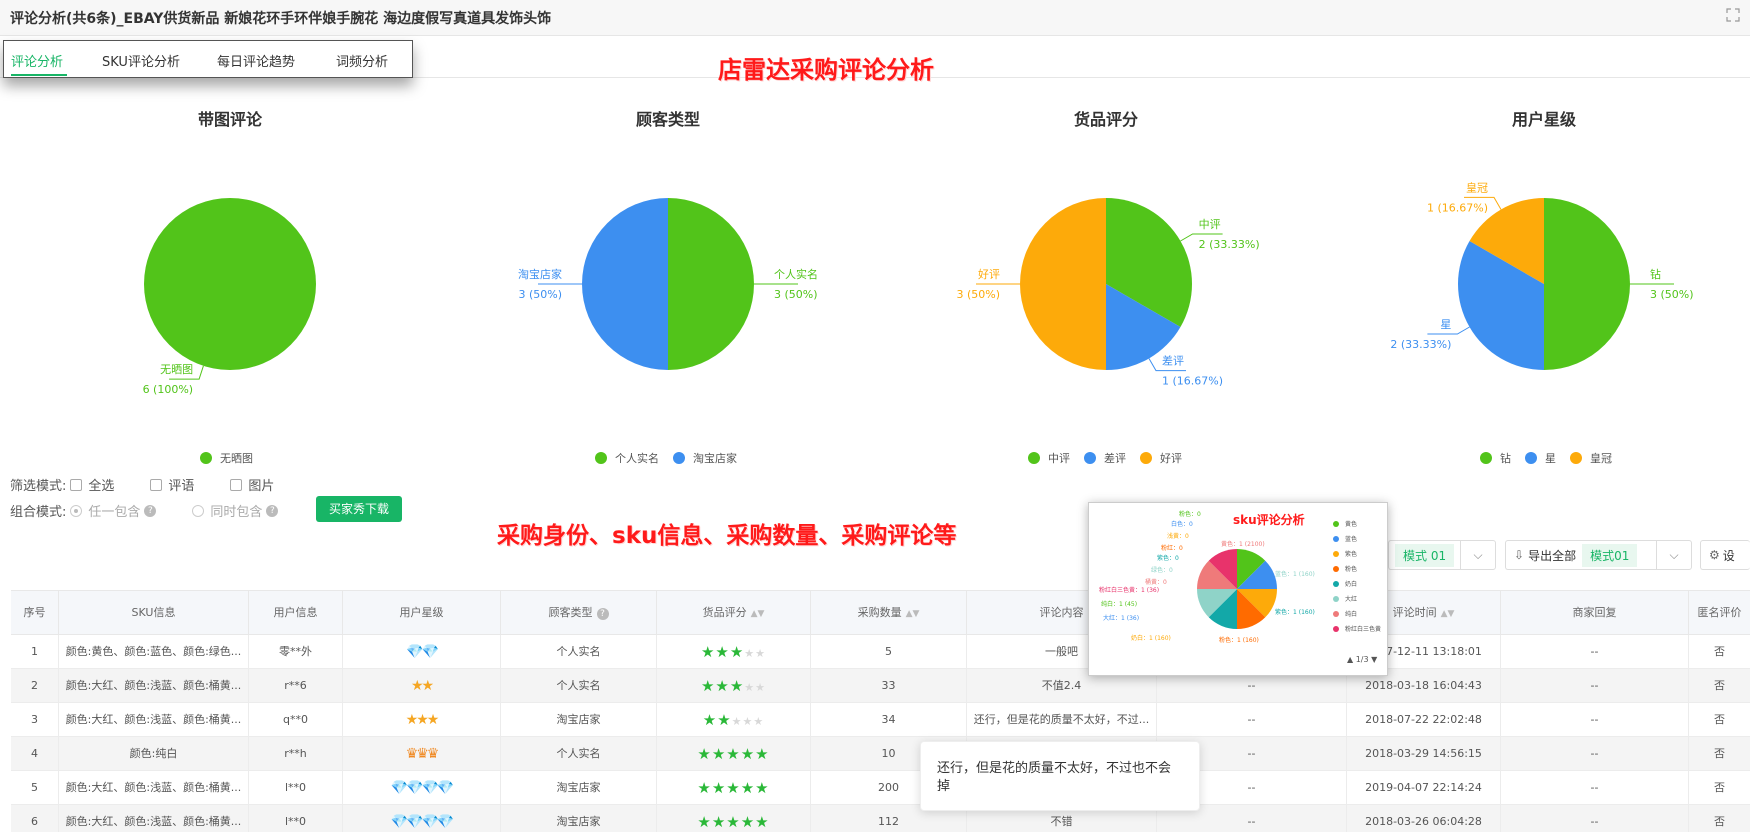 This screenshot has width=1750, height=832. Describe the element at coordinates (35, 720) in the screenshot. I see `cell-index: 3` at that location.